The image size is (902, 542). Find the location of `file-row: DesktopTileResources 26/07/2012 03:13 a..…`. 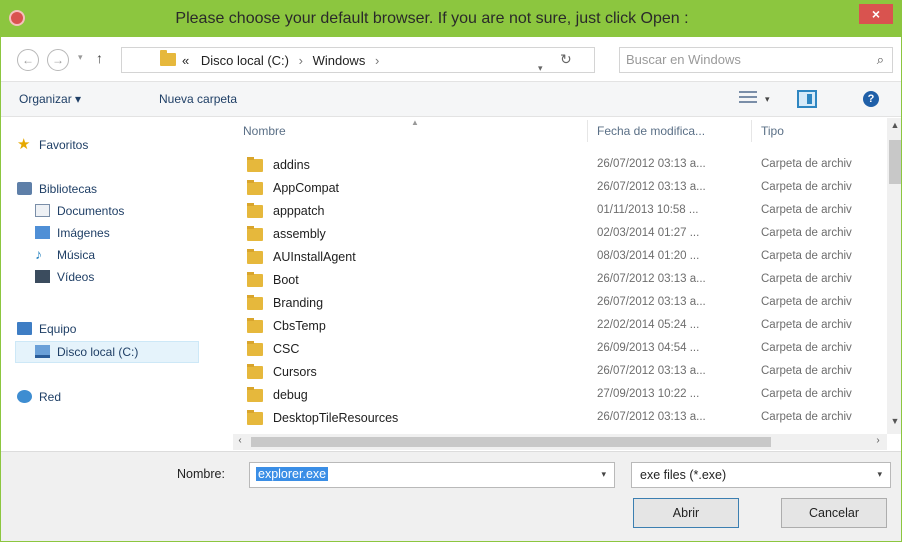

file-row: DesktopTileResources 26/07/2012 03:13 a..… is located at coordinates (560, 418).